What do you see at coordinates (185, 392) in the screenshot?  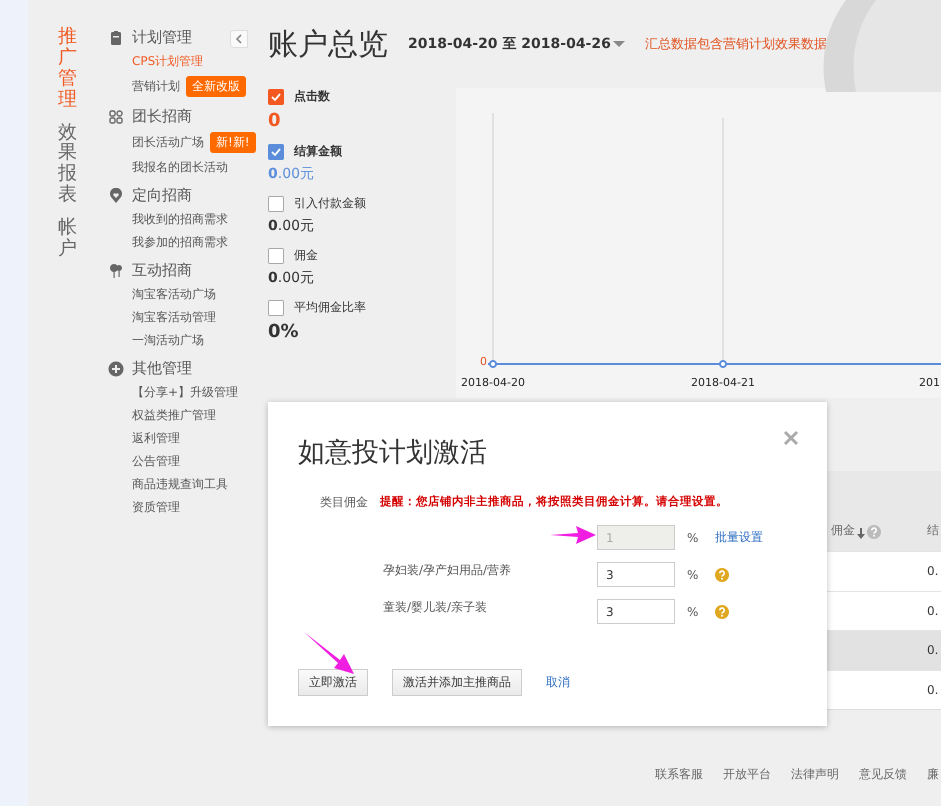 I see `sidebar-item: 【分享+】升级管理` at bounding box center [185, 392].